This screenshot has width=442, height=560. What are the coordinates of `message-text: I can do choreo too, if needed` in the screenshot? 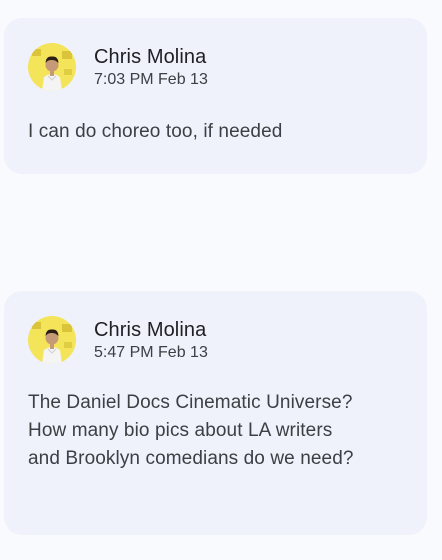 It's located at (155, 131).